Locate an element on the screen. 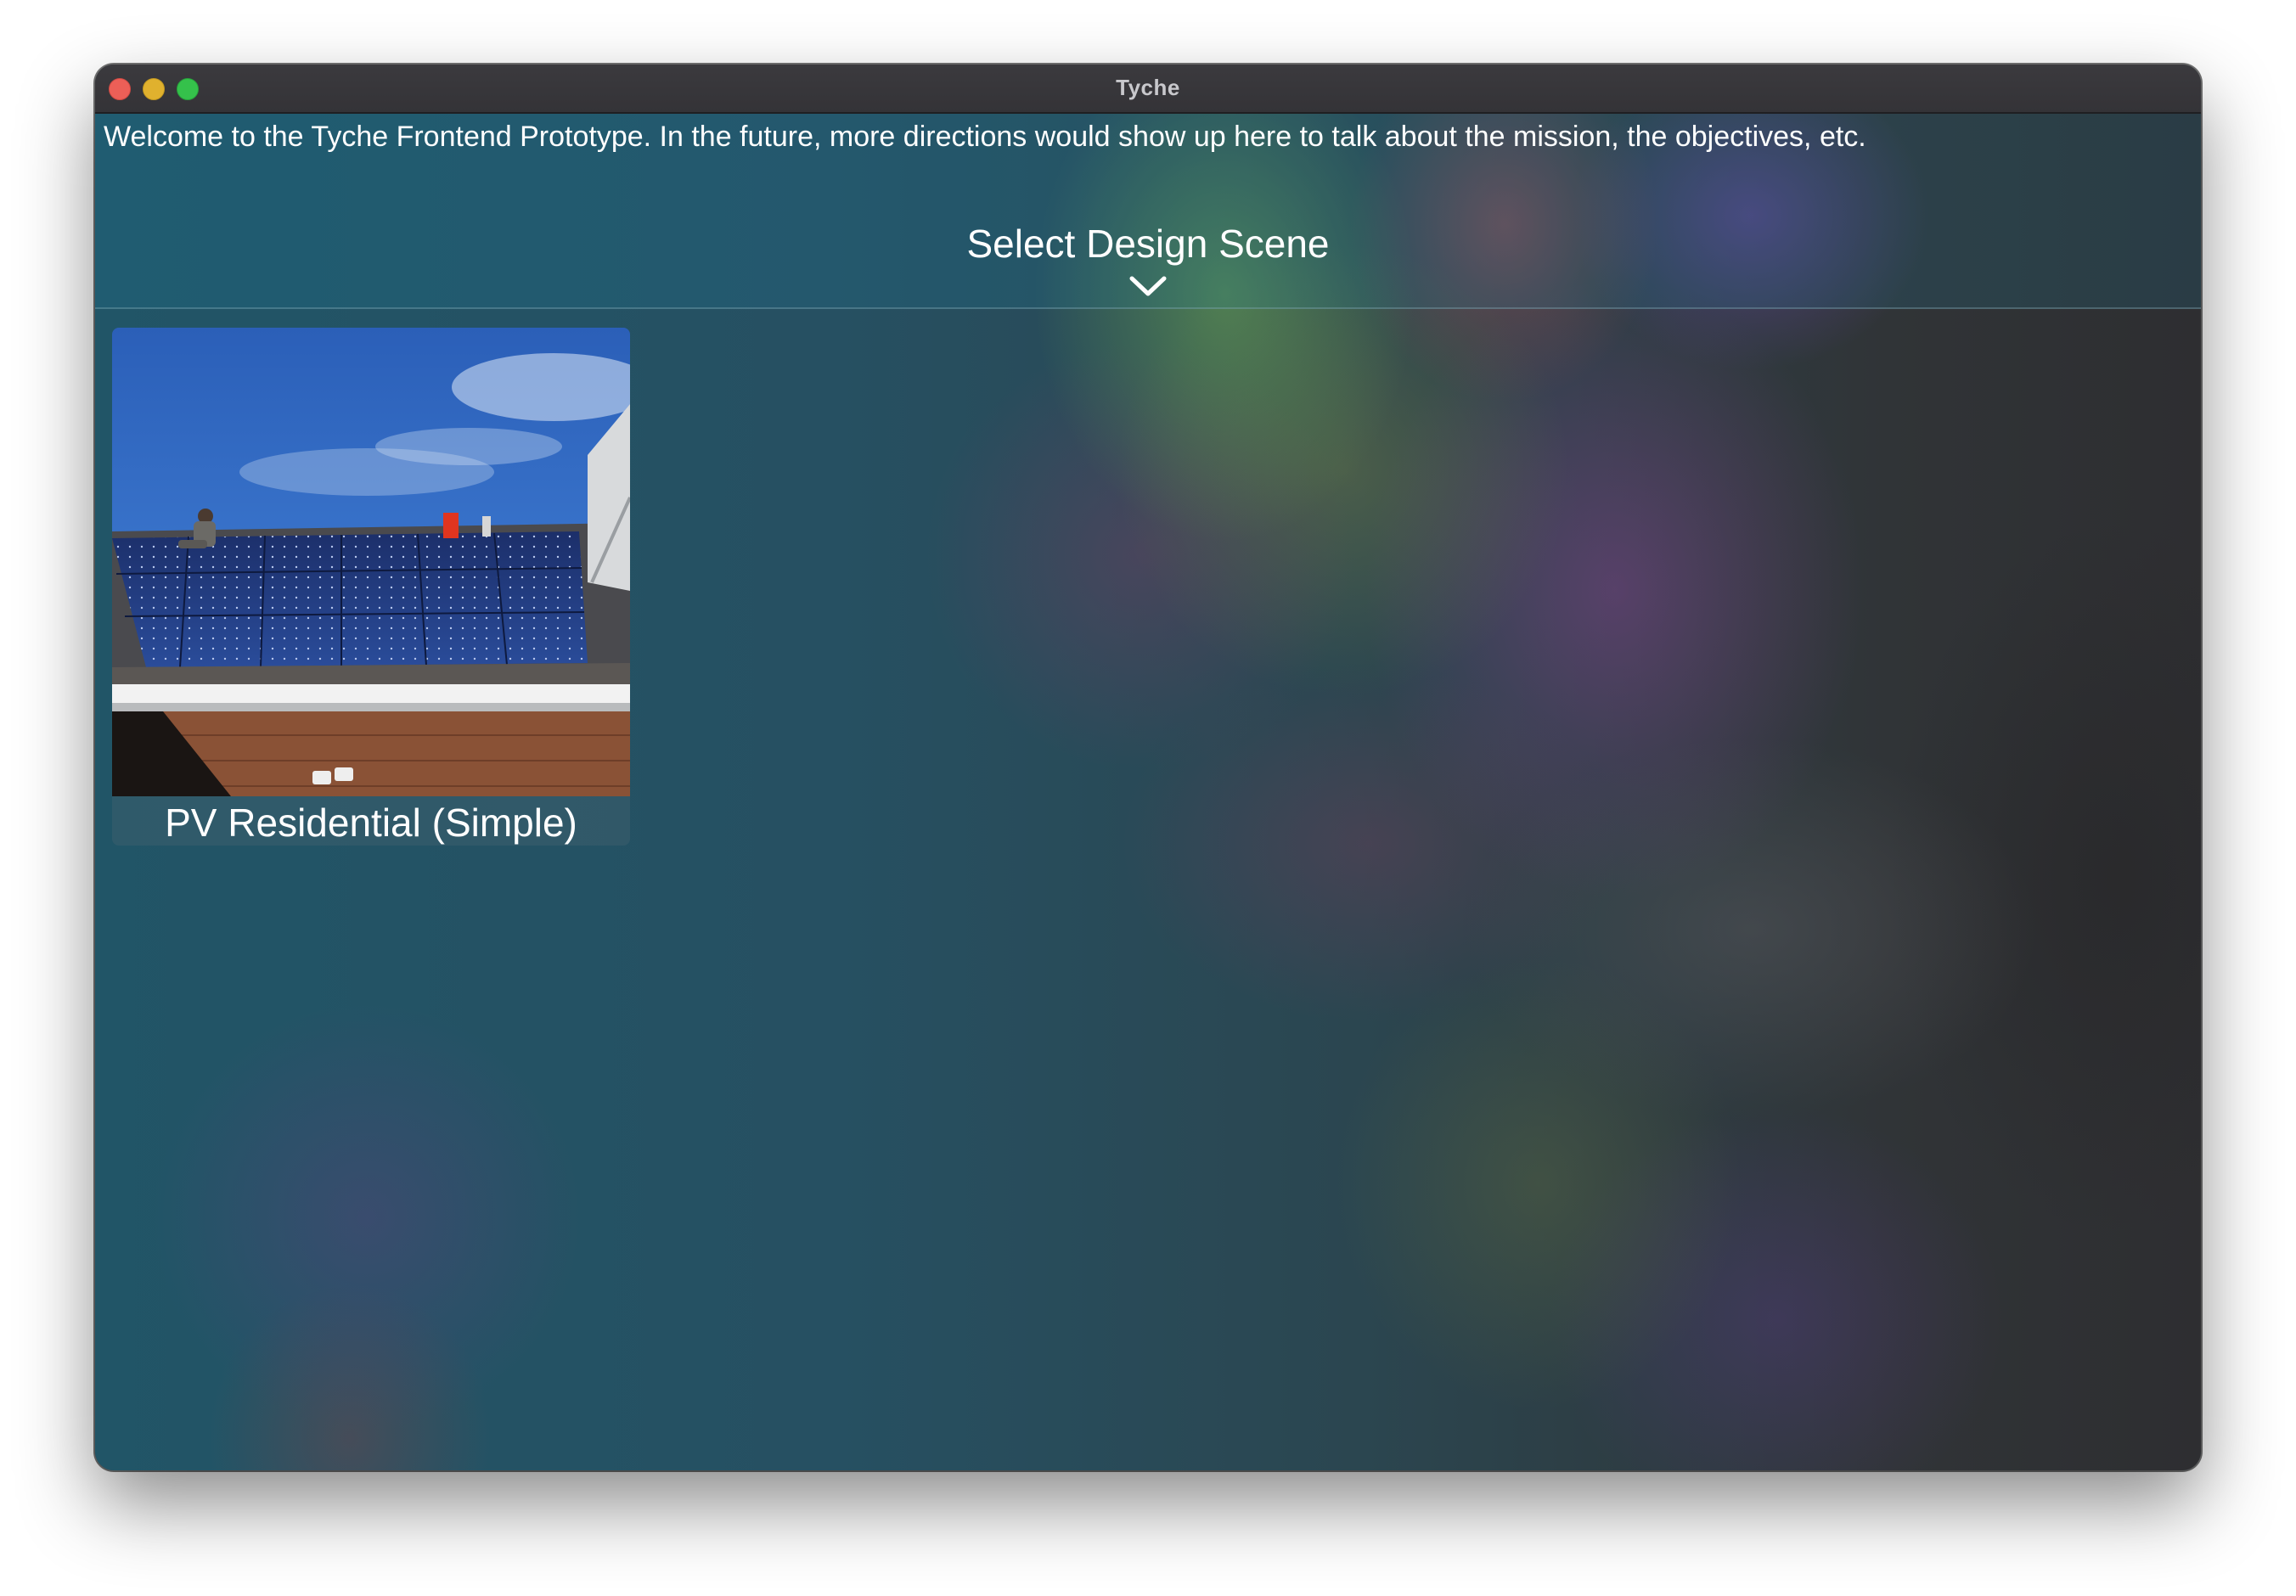  window-title: Tyche is located at coordinates (1148, 87).